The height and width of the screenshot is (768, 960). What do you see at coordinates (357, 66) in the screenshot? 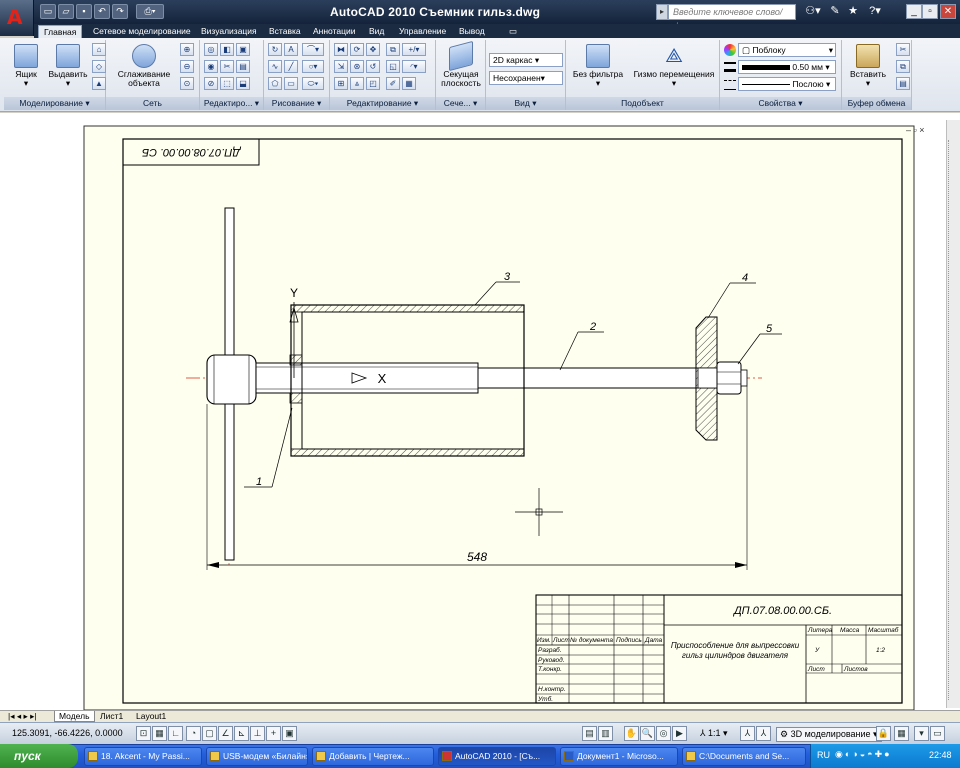
I see `align-icon: ⊛` at bounding box center [357, 66].